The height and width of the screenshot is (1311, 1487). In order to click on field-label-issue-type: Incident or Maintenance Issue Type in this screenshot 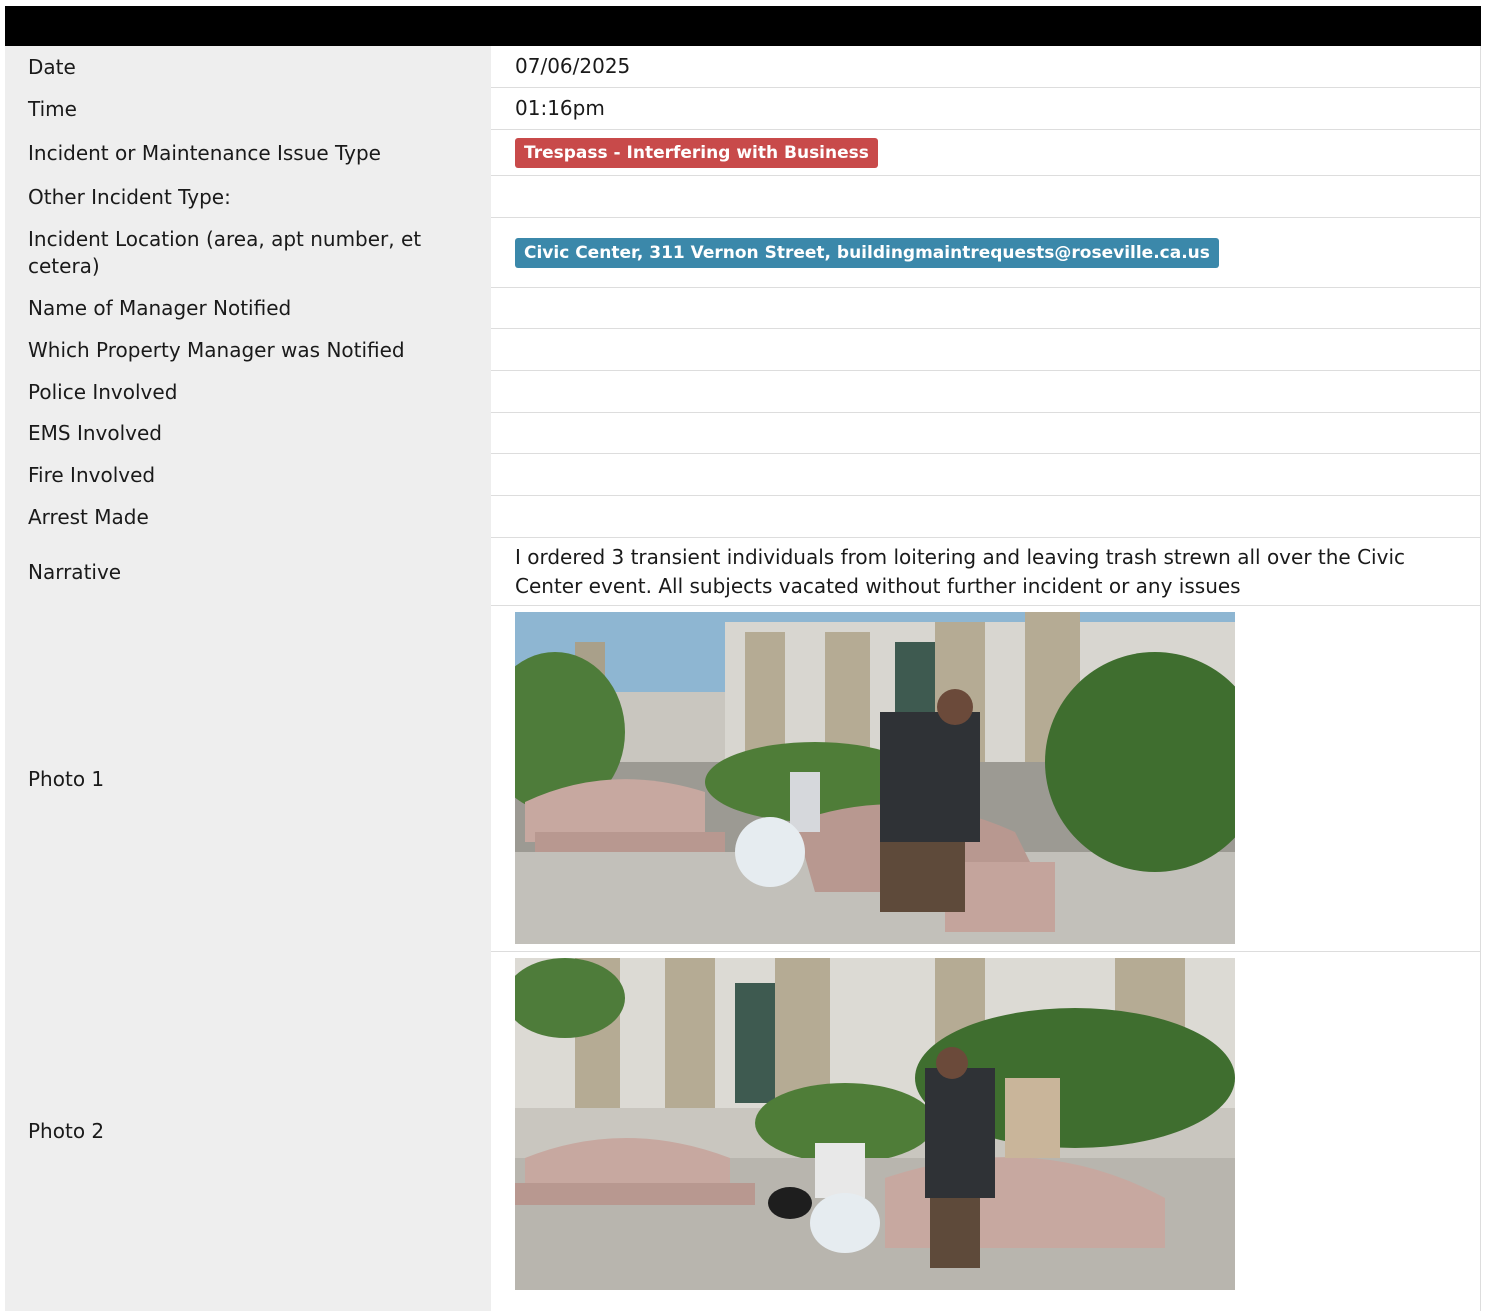, I will do `click(204, 152)`.